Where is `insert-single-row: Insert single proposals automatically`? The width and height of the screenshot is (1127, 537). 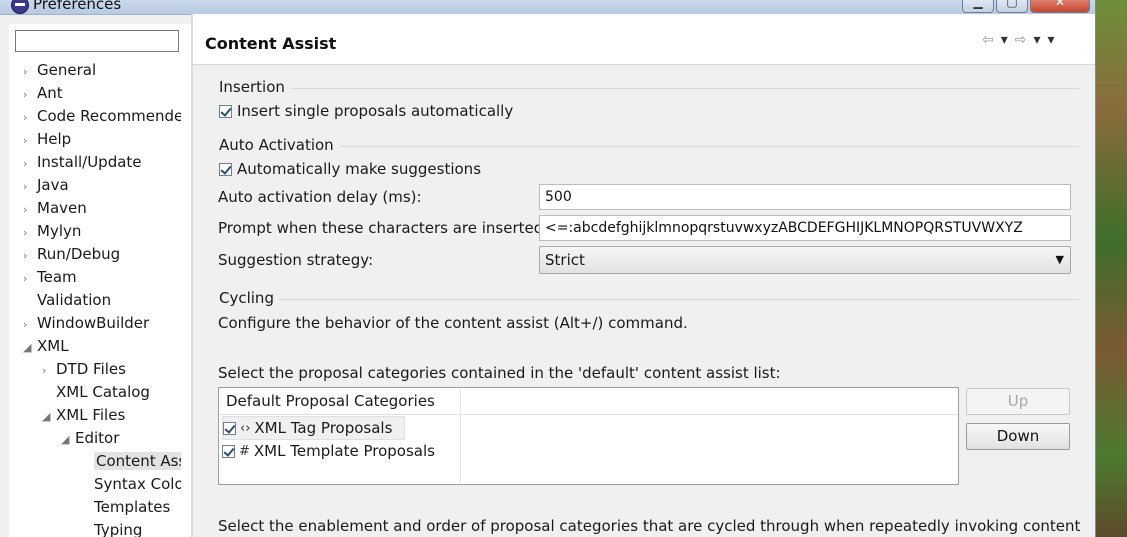
insert-single-row: Insert single proposals automatically is located at coordinates (366, 111).